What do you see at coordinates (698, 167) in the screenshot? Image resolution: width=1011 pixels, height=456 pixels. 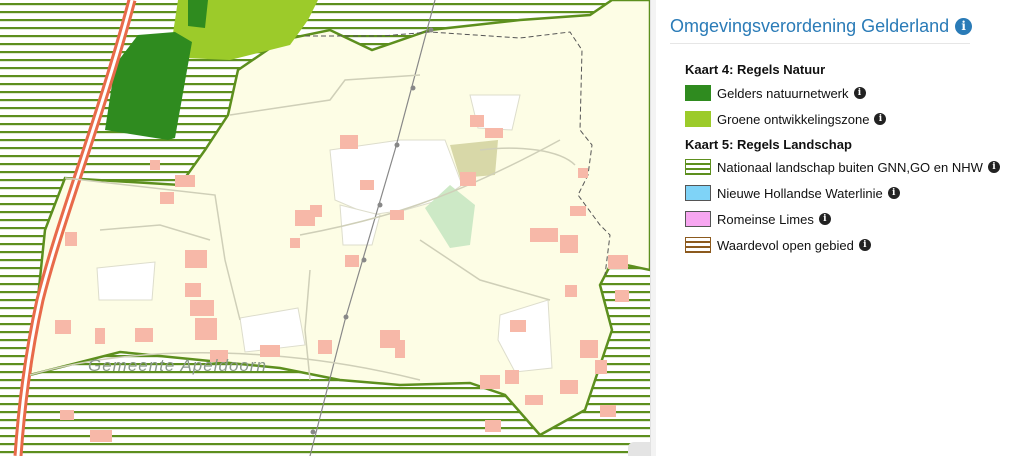 I see `swatch-nationaal-landschap` at bounding box center [698, 167].